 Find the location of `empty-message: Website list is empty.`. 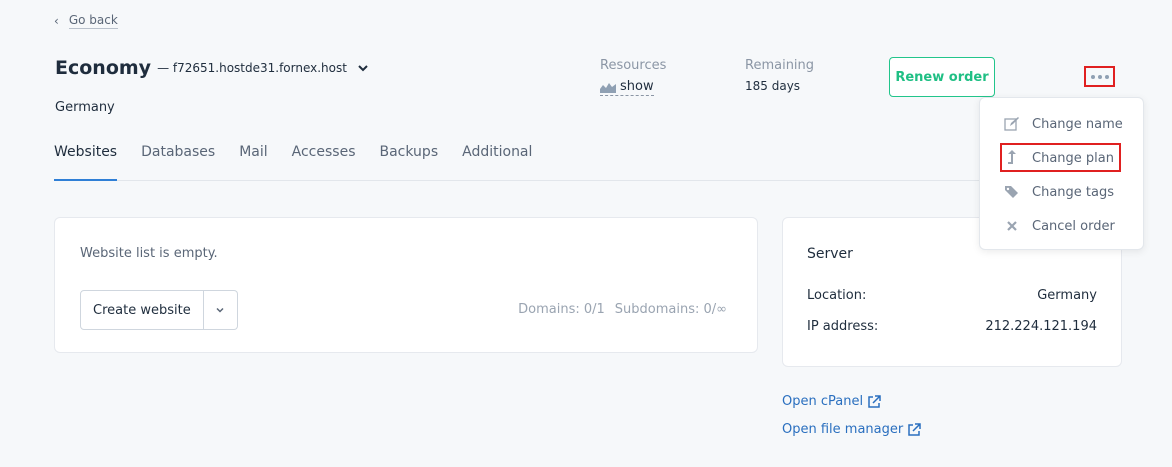

empty-message: Website list is empty. is located at coordinates (149, 253).